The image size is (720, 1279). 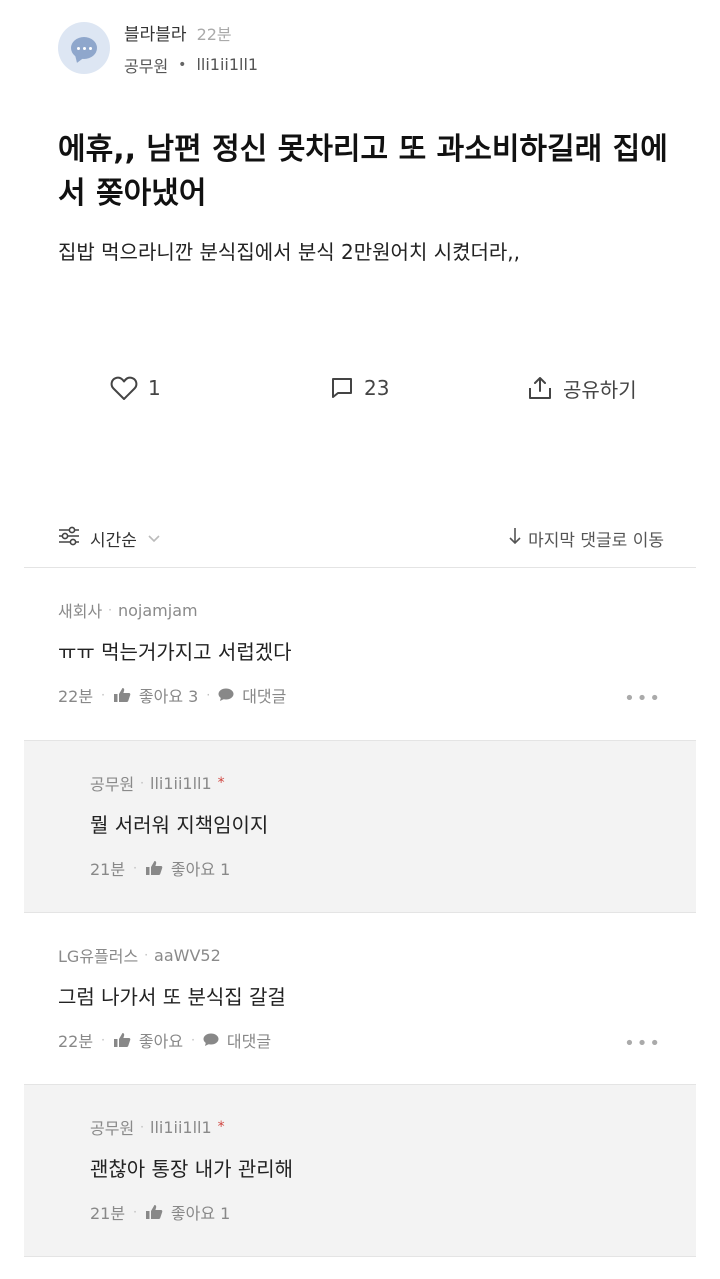 What do you see at coordinates (600, 389) in the screenshot?
I see `share-label: 공유하기` at bounding box center [600, 389].